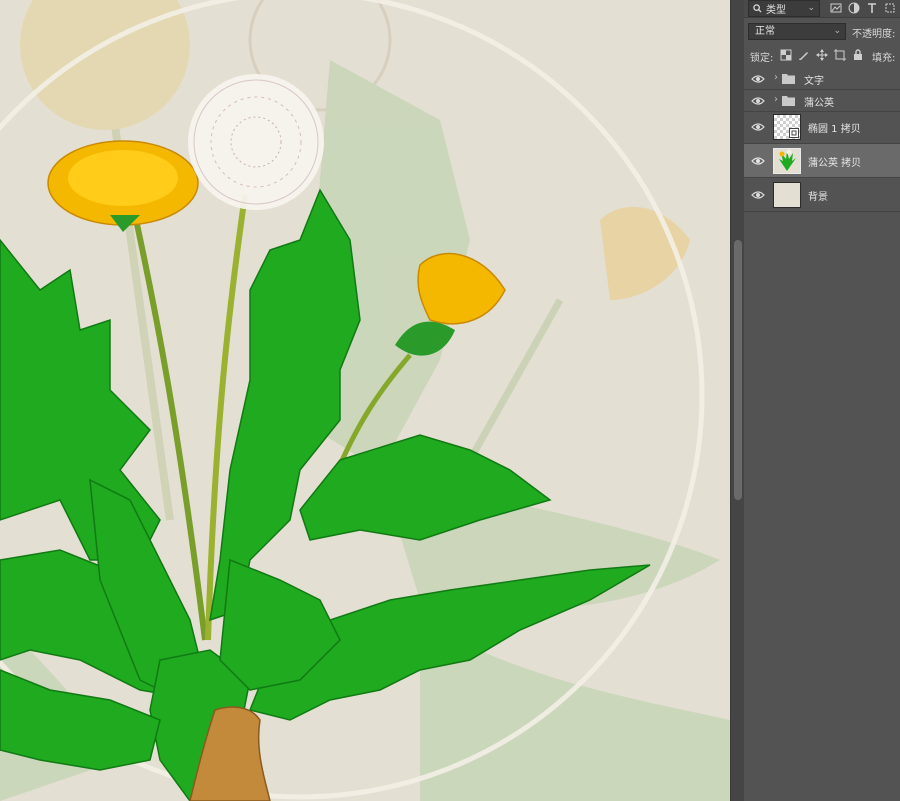 Image resolution: width=900 pixels, height=801 pixels. I want to click on lock-artboard-icon, so click(840, 55).